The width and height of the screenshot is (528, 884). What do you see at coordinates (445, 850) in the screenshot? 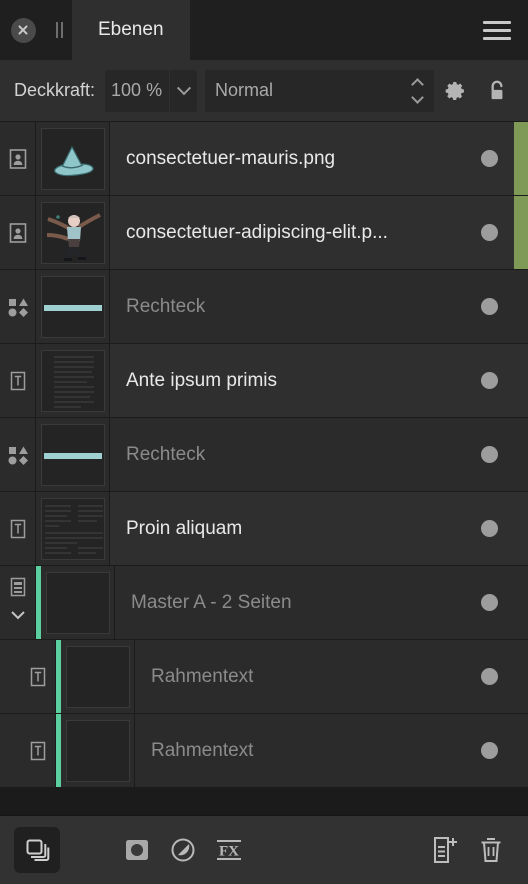
I see `new-layer-button` at bounding box center [445, 850].